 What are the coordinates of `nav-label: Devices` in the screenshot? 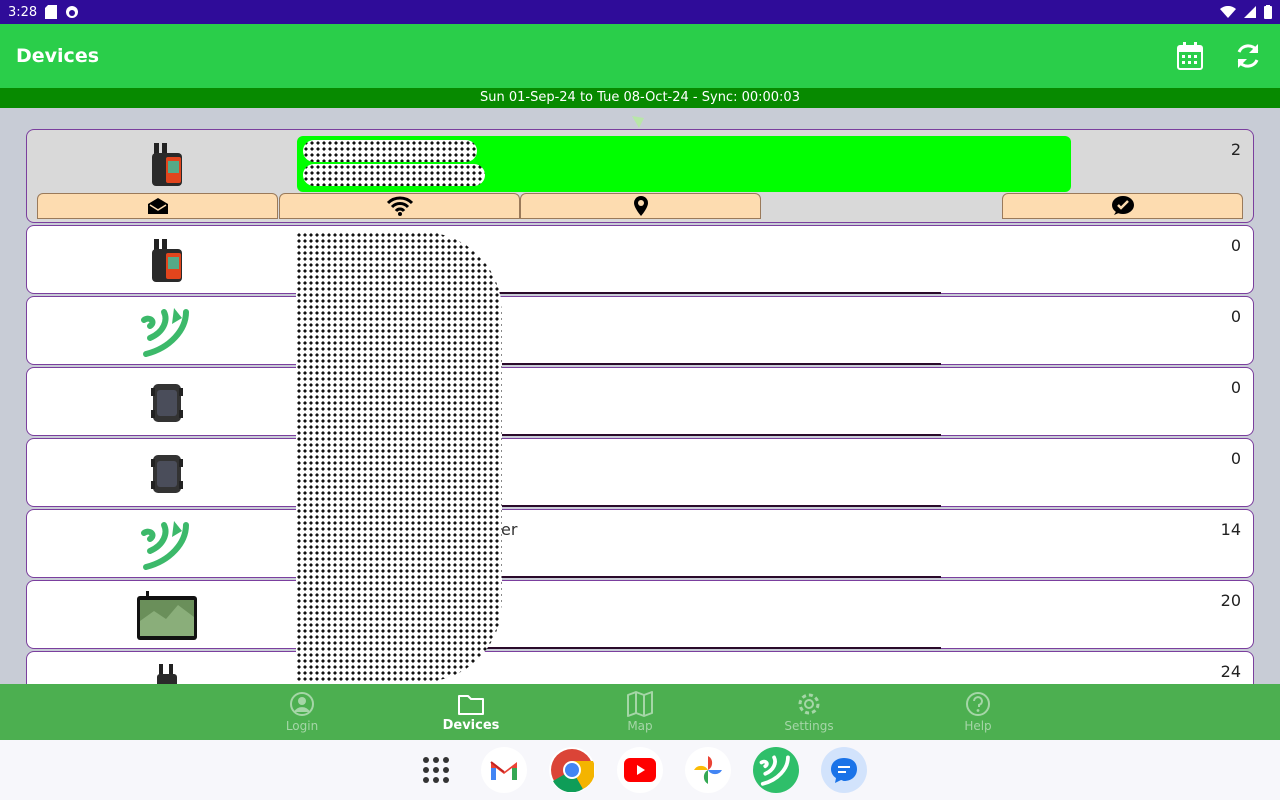 It's located at (471, 725).